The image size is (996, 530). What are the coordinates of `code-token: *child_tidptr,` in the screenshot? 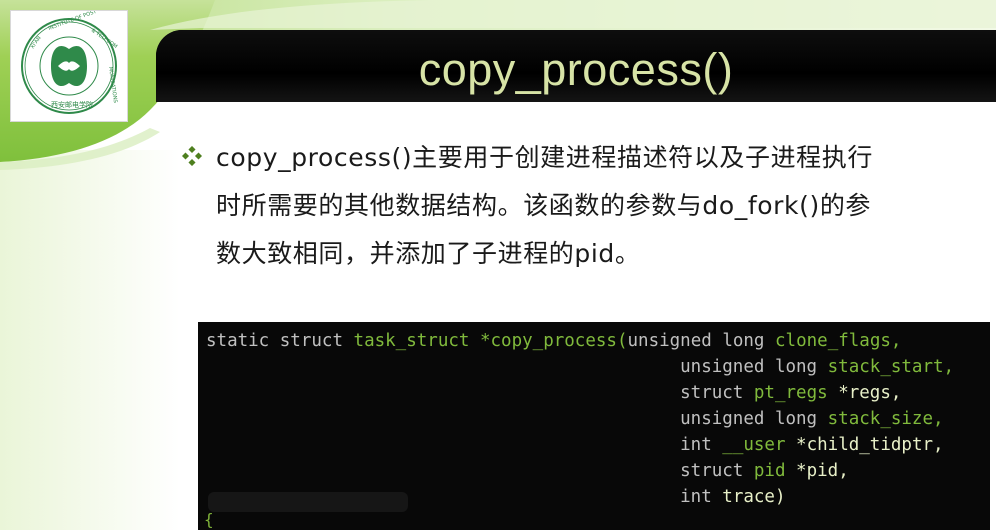 It's located at (870, 445).